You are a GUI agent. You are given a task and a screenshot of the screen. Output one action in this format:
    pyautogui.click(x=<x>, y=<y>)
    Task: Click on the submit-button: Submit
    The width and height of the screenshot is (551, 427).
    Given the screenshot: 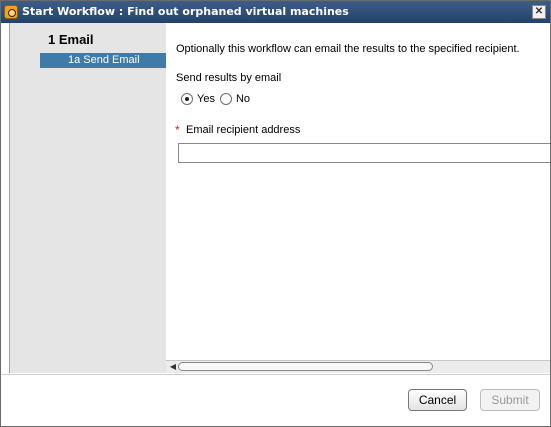 What is the action you would take?
    pyautogui.click(x=510, y=400)
    